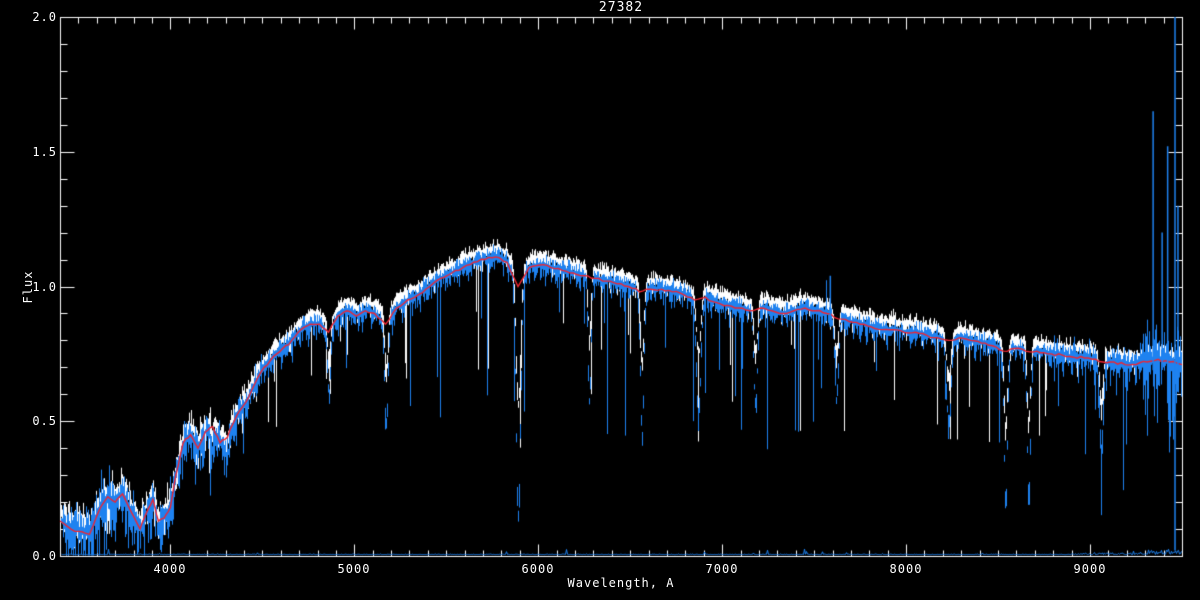 This screenshot has width=1200, height=600. I want to click on y-tick-label-2: 1.0, so click(44, 287).